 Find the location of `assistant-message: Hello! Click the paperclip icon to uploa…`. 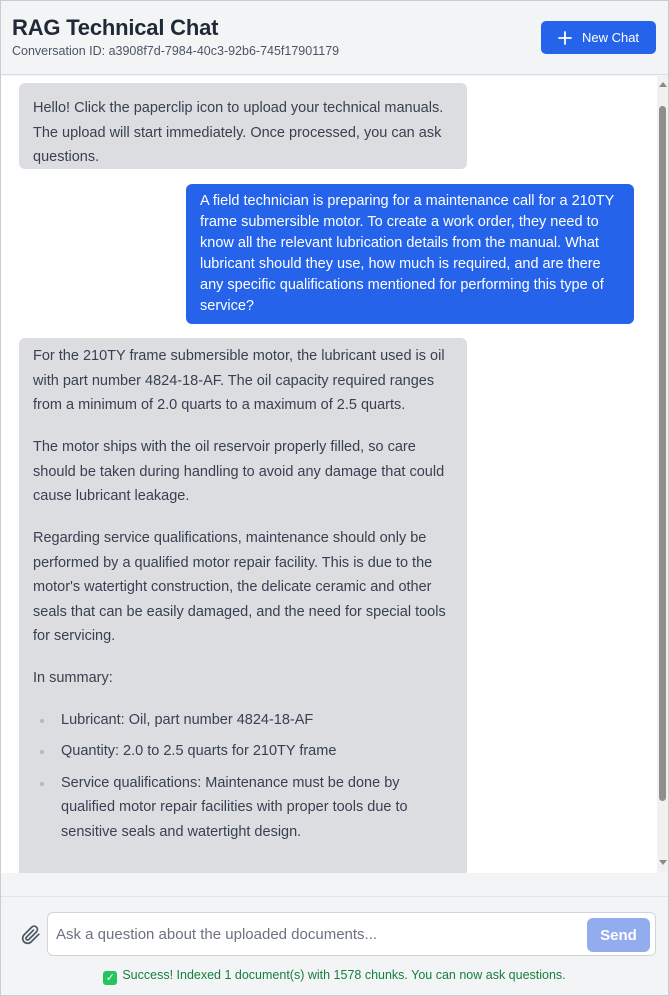

assistant-message: Hello! Click the paperclip icon to uploa… is located at coordinates (243, 126).